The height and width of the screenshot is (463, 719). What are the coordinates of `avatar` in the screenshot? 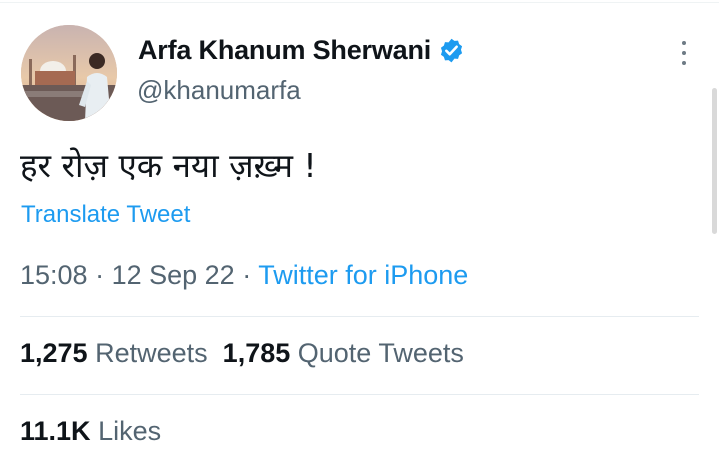 It's located at (69, 73).